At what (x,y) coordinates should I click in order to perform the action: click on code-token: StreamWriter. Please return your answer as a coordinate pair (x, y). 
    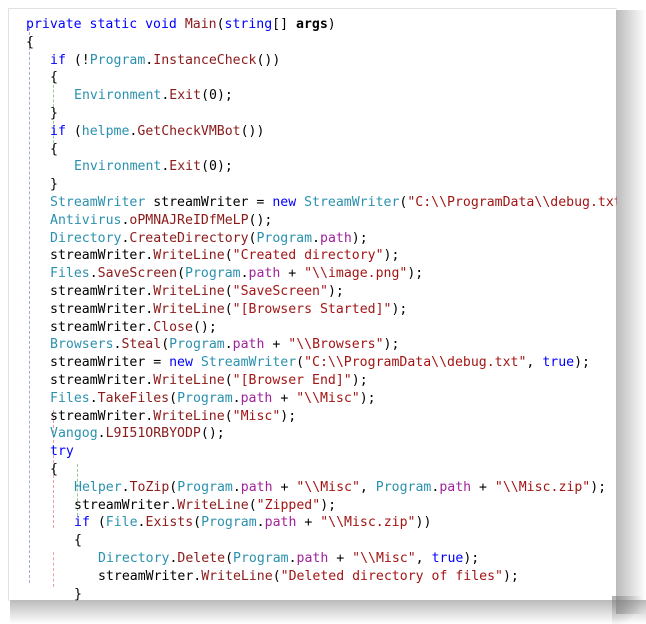
    Looking at the image, I should click on (352, 202).